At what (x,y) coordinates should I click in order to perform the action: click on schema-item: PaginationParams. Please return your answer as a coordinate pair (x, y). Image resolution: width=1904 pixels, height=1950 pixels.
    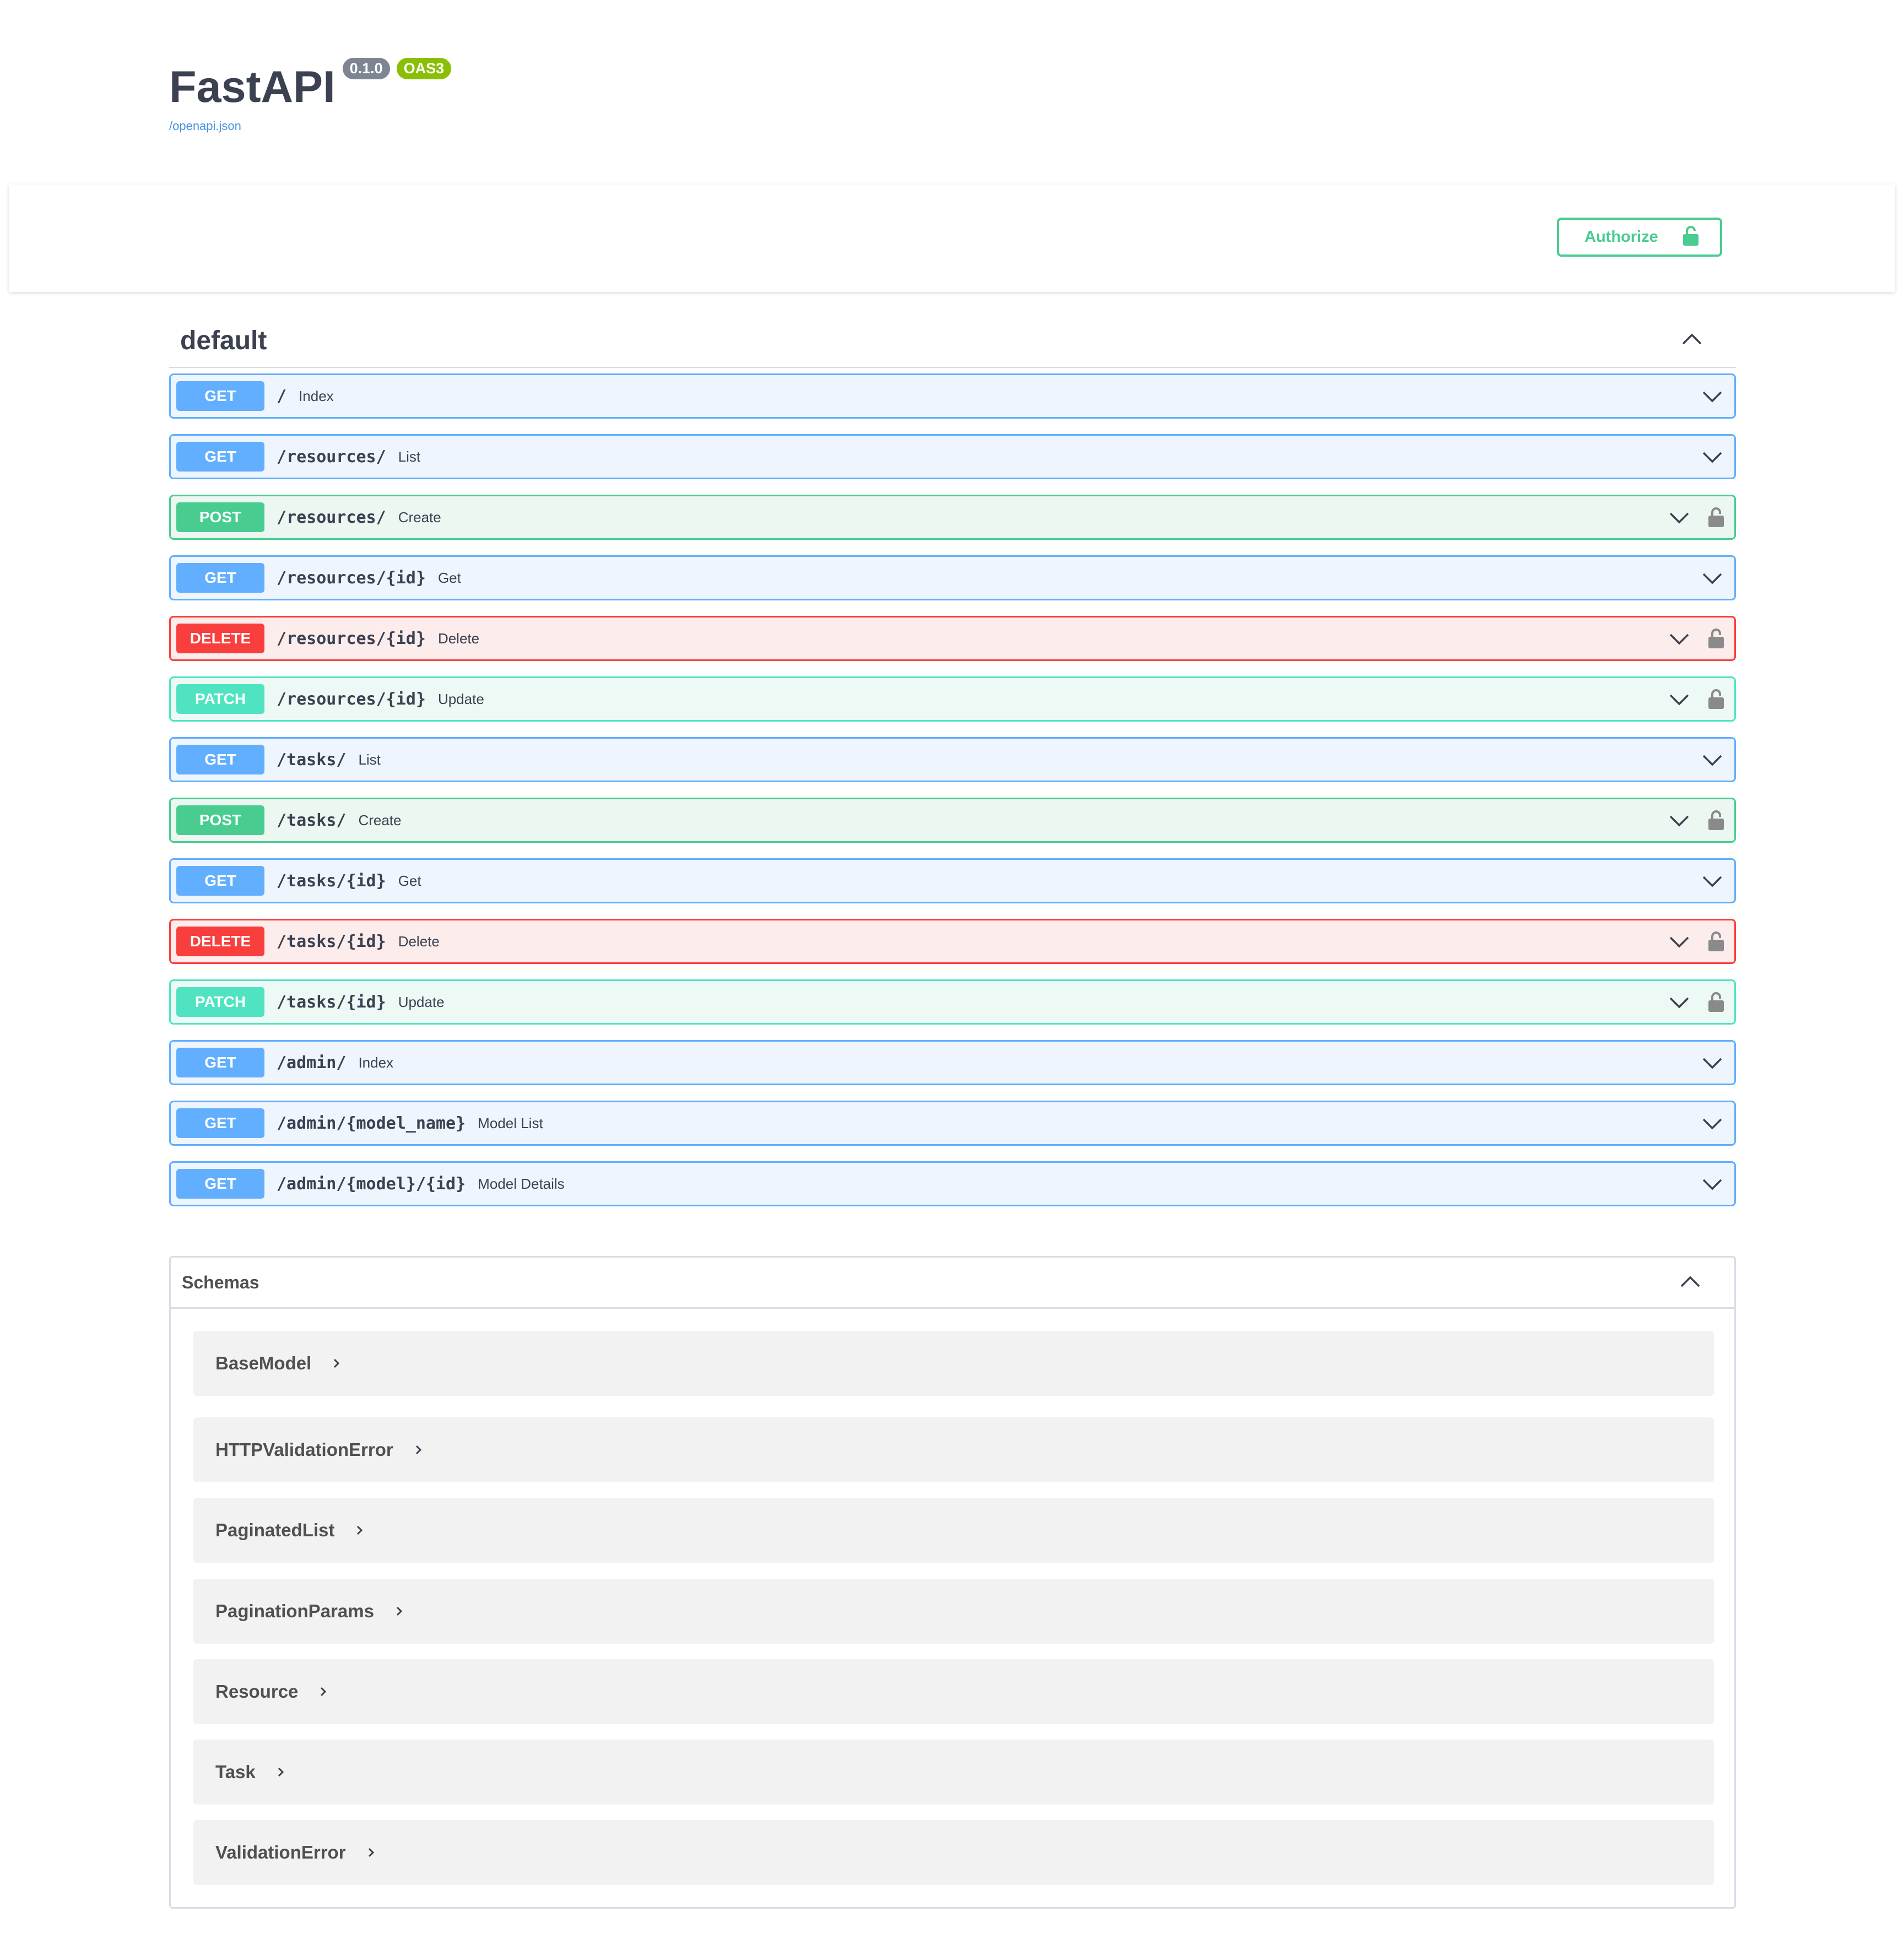
    Looking at the image, I should click on (953, 1611).